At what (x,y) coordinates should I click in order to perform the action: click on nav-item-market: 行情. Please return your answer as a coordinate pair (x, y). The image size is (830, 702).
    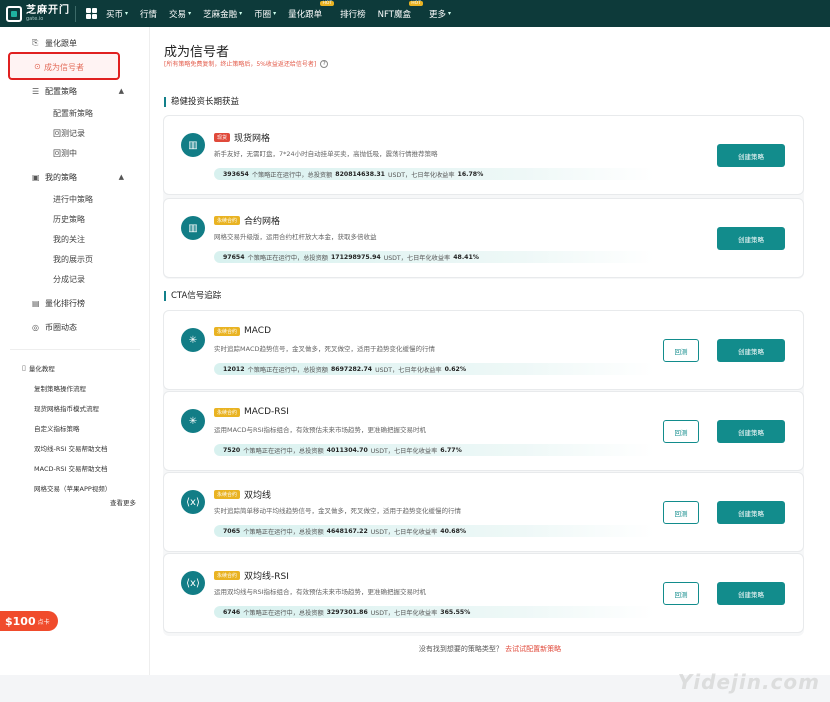
    Looking at the image, I should click on (148, 14).